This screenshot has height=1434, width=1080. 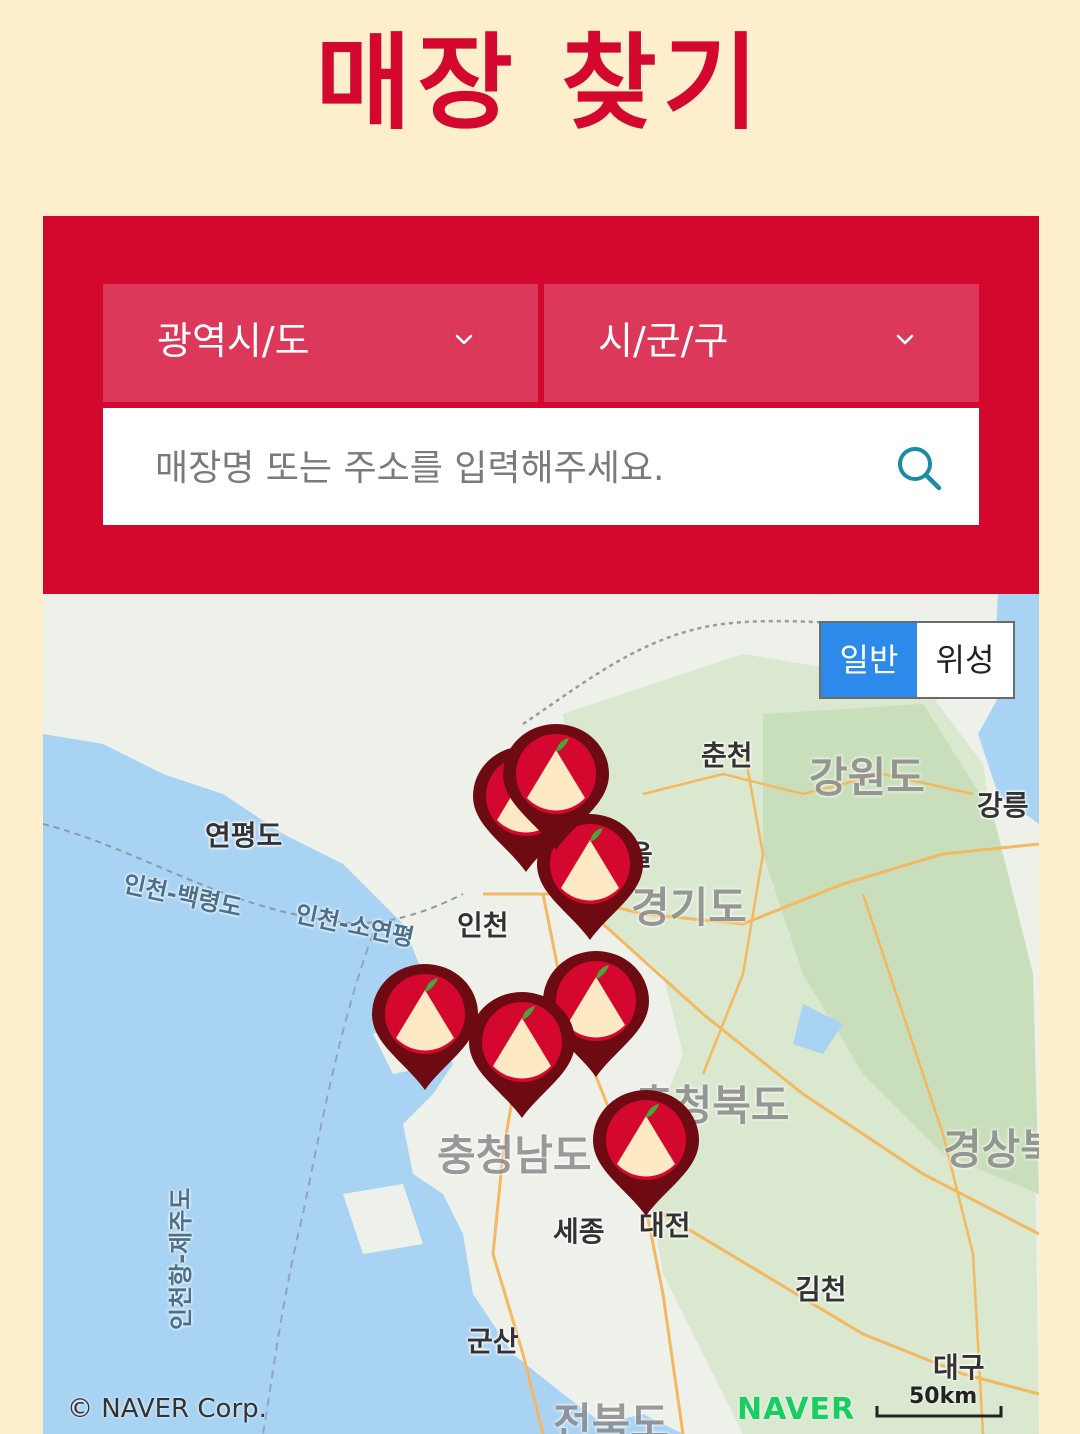 What do you see at coordinates (965, 660) in the screenshot?
I see `map-type-satellite-button: 위성` at bounding box center [965, 660].